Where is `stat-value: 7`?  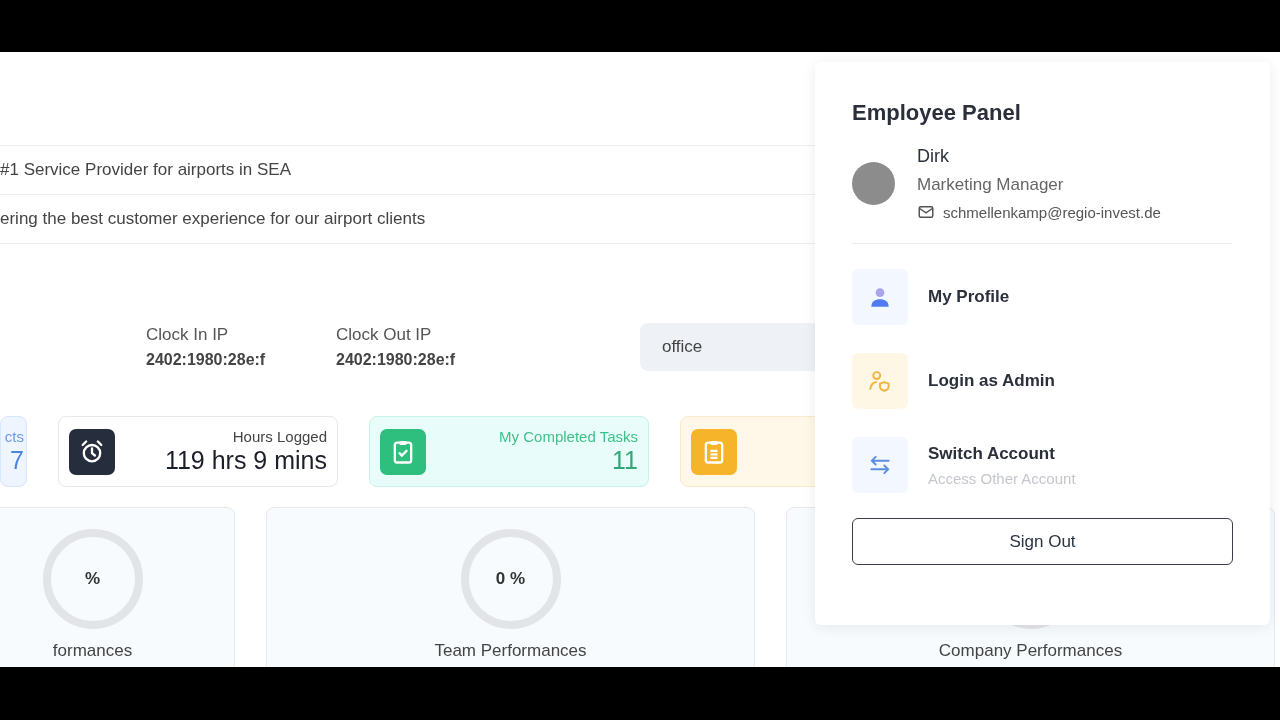
stat-value: 7 is located at coordinates (17, 460).